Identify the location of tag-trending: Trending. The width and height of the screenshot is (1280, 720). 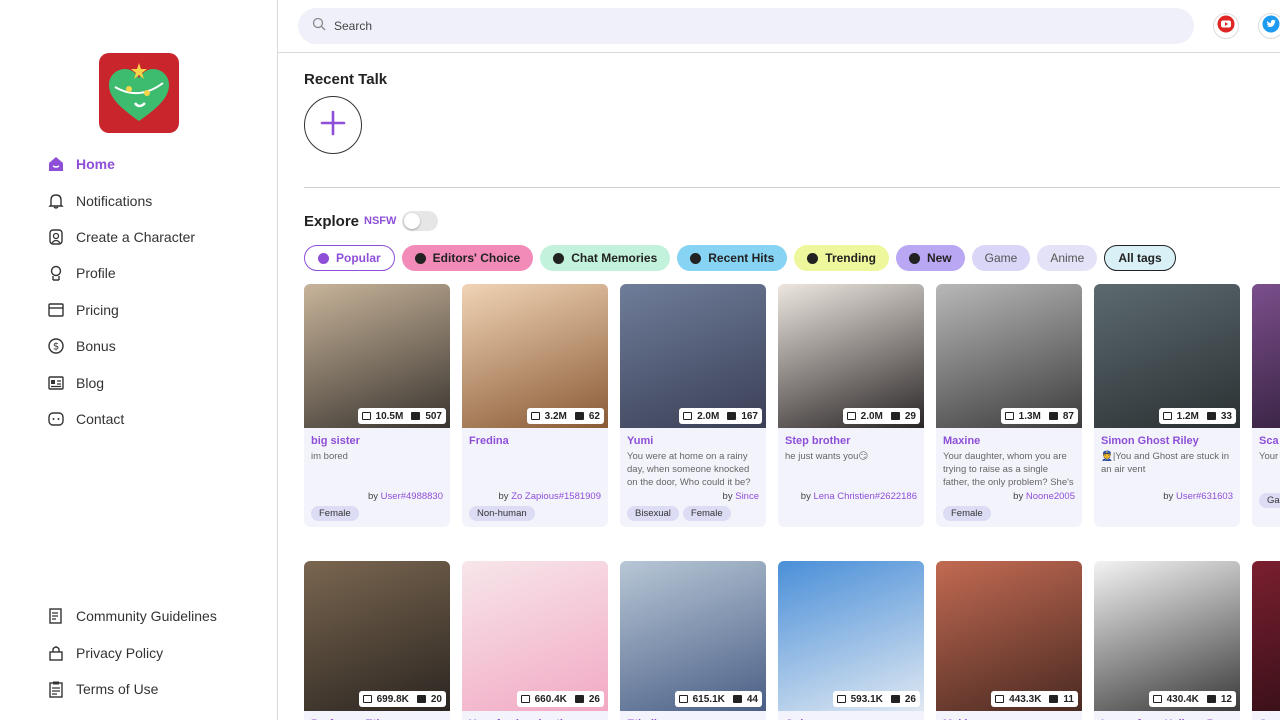
(841, 258).